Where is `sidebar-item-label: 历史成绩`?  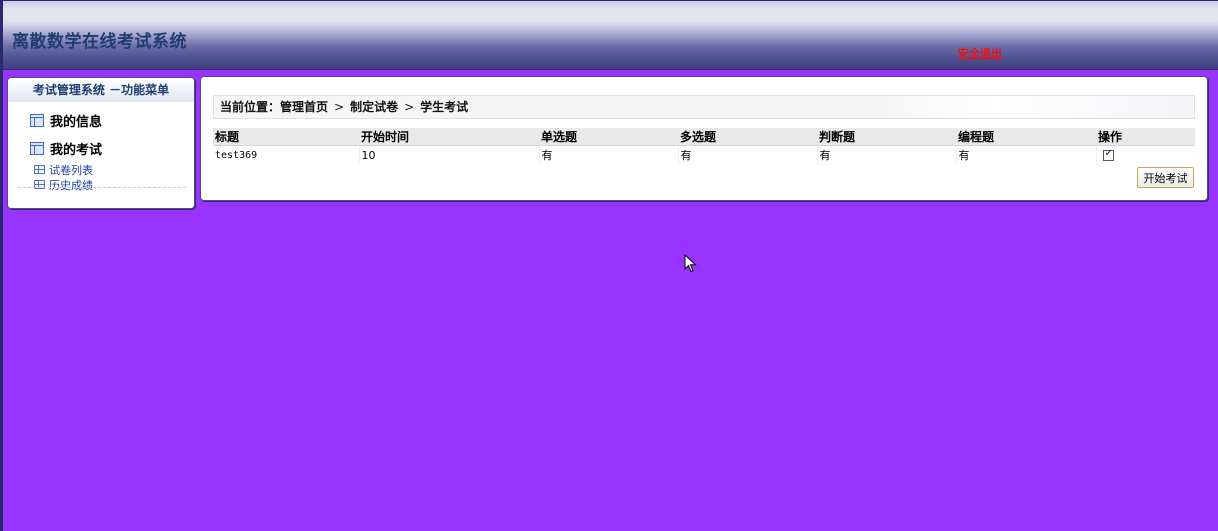 sidebar-item-label: 历史成绩 is located at coordinates (71, 185).